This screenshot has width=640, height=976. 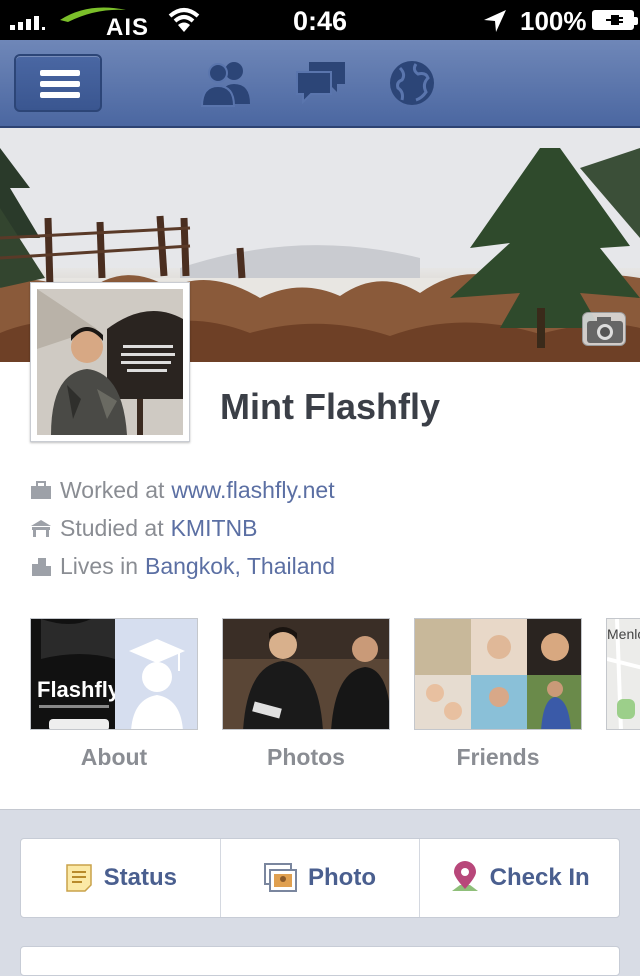 What do you see at coordinates (623, 674) in the screenshot?
I see `map-tile: Menlo` at bounding box center [623, 674].